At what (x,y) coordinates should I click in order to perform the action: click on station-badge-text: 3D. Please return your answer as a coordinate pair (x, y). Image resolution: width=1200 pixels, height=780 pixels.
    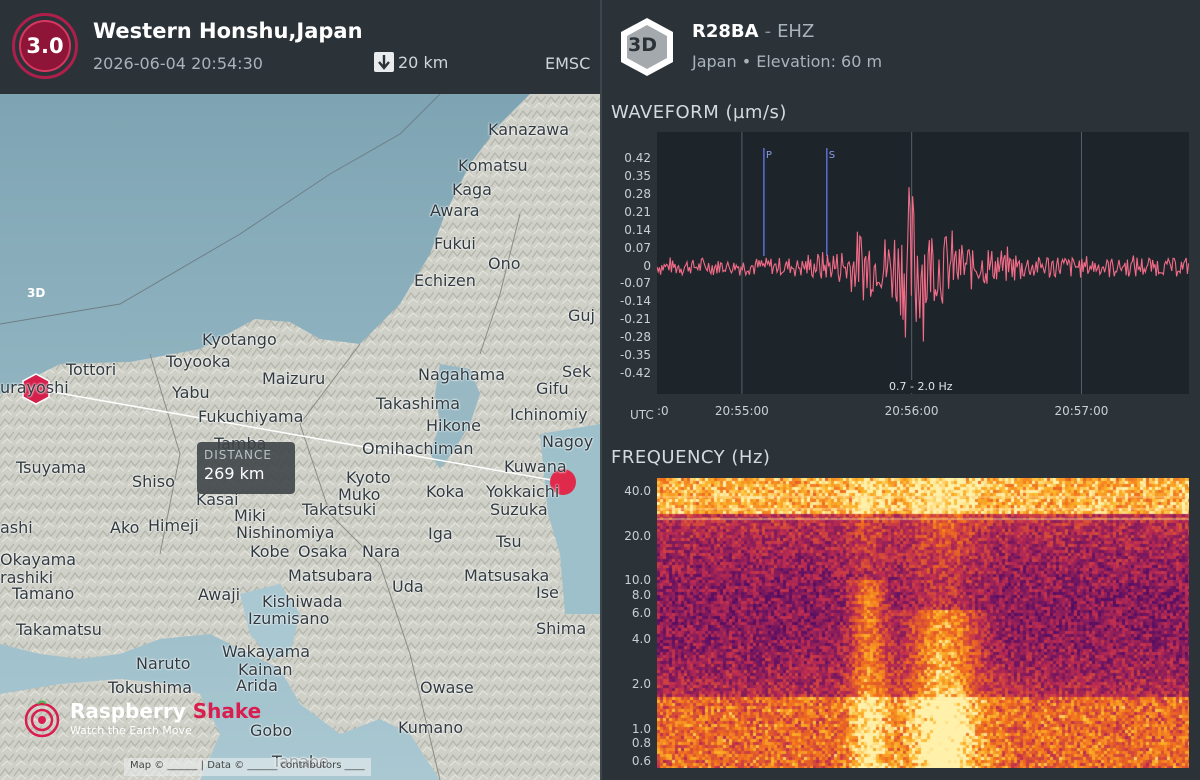
    Looking at the image, I should click on (642, 45).